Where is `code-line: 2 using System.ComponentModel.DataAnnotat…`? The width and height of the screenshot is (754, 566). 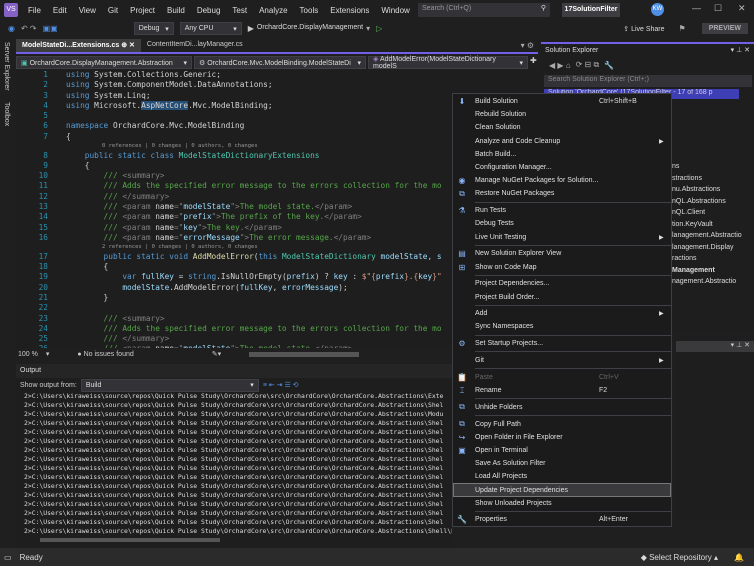 code-line: 2 using System.ComponentModel.DataAnnotat… is located at coordinates (278, 85).